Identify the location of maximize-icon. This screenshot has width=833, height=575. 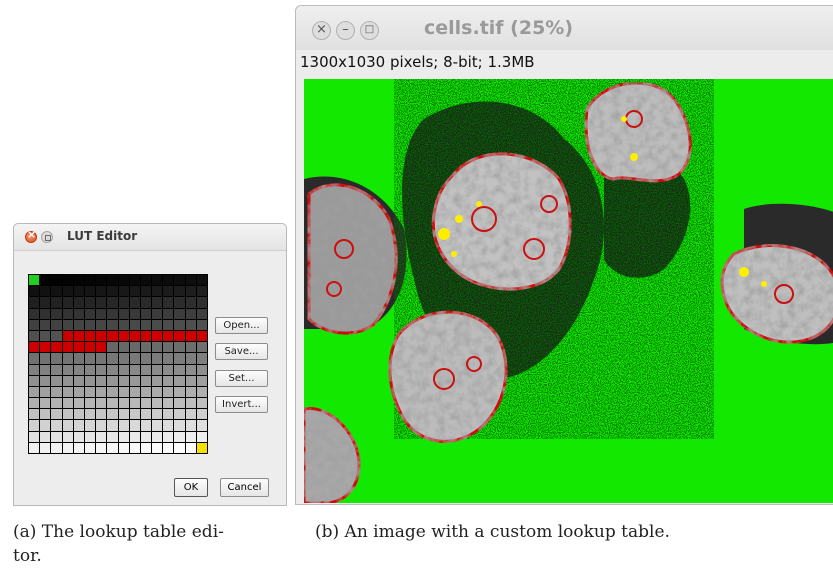
(47, 237).